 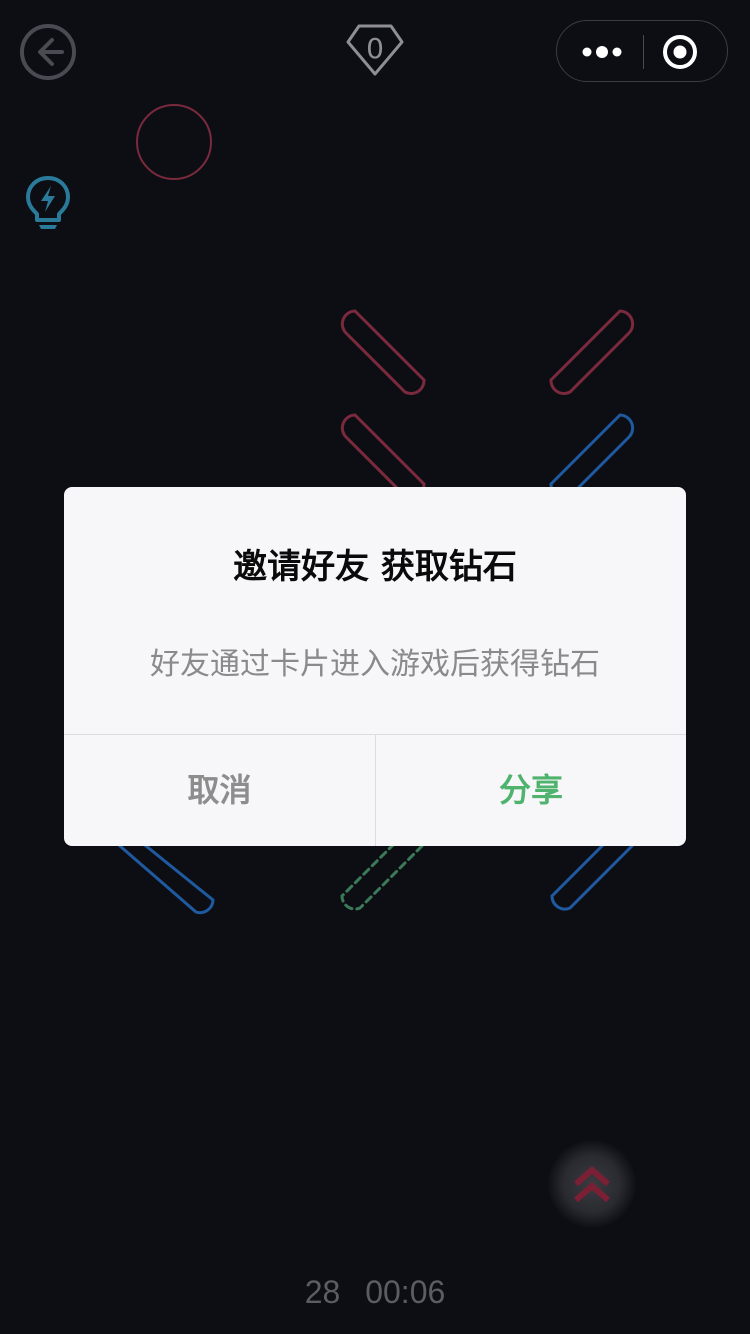 I want to click on cancel-button: 取消, so click(x=219, y=790).